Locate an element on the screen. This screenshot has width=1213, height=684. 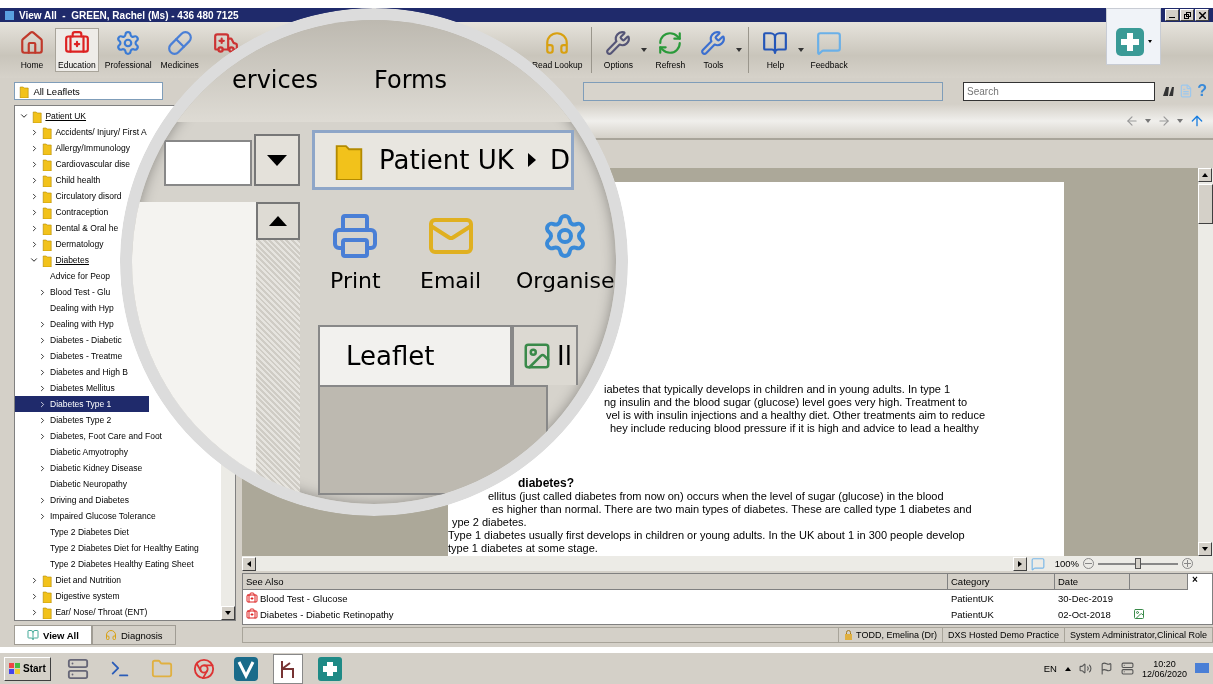
tree-item: Circulatory disord is located at coordinates (68, 196).